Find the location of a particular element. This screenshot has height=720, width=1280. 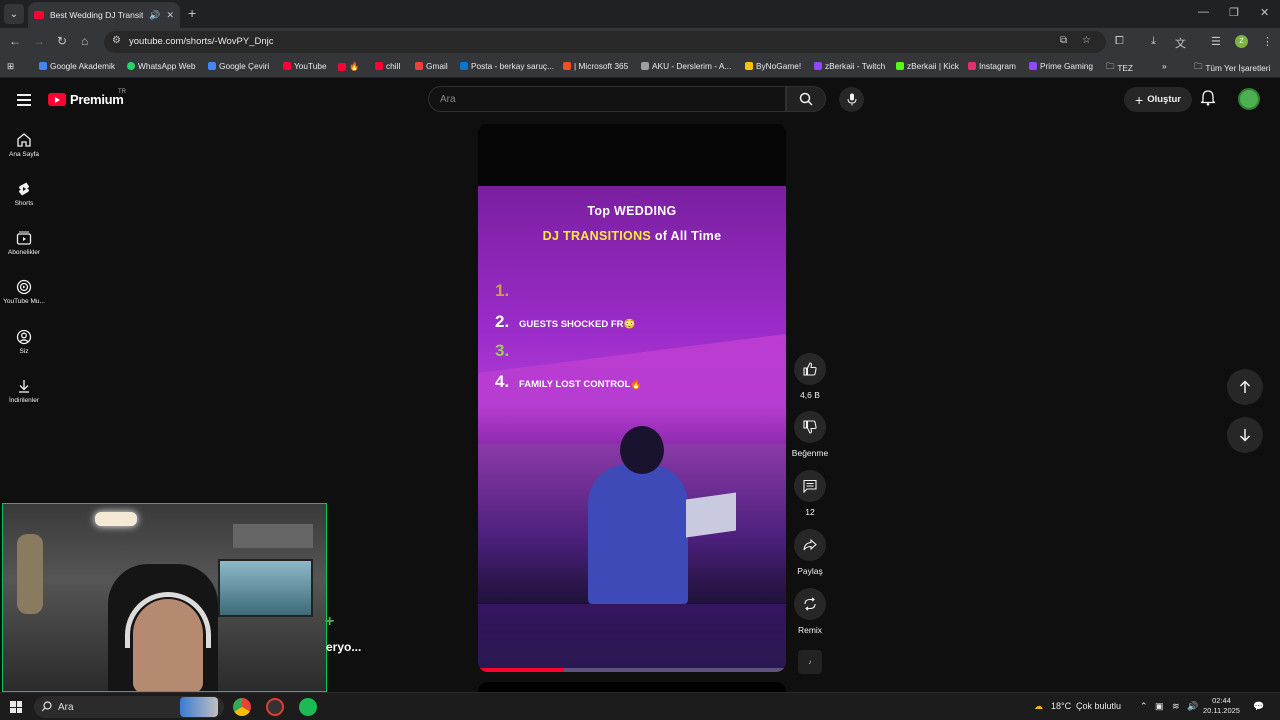

window-close-icon: ✕ is located at coordinates (1264, 12).